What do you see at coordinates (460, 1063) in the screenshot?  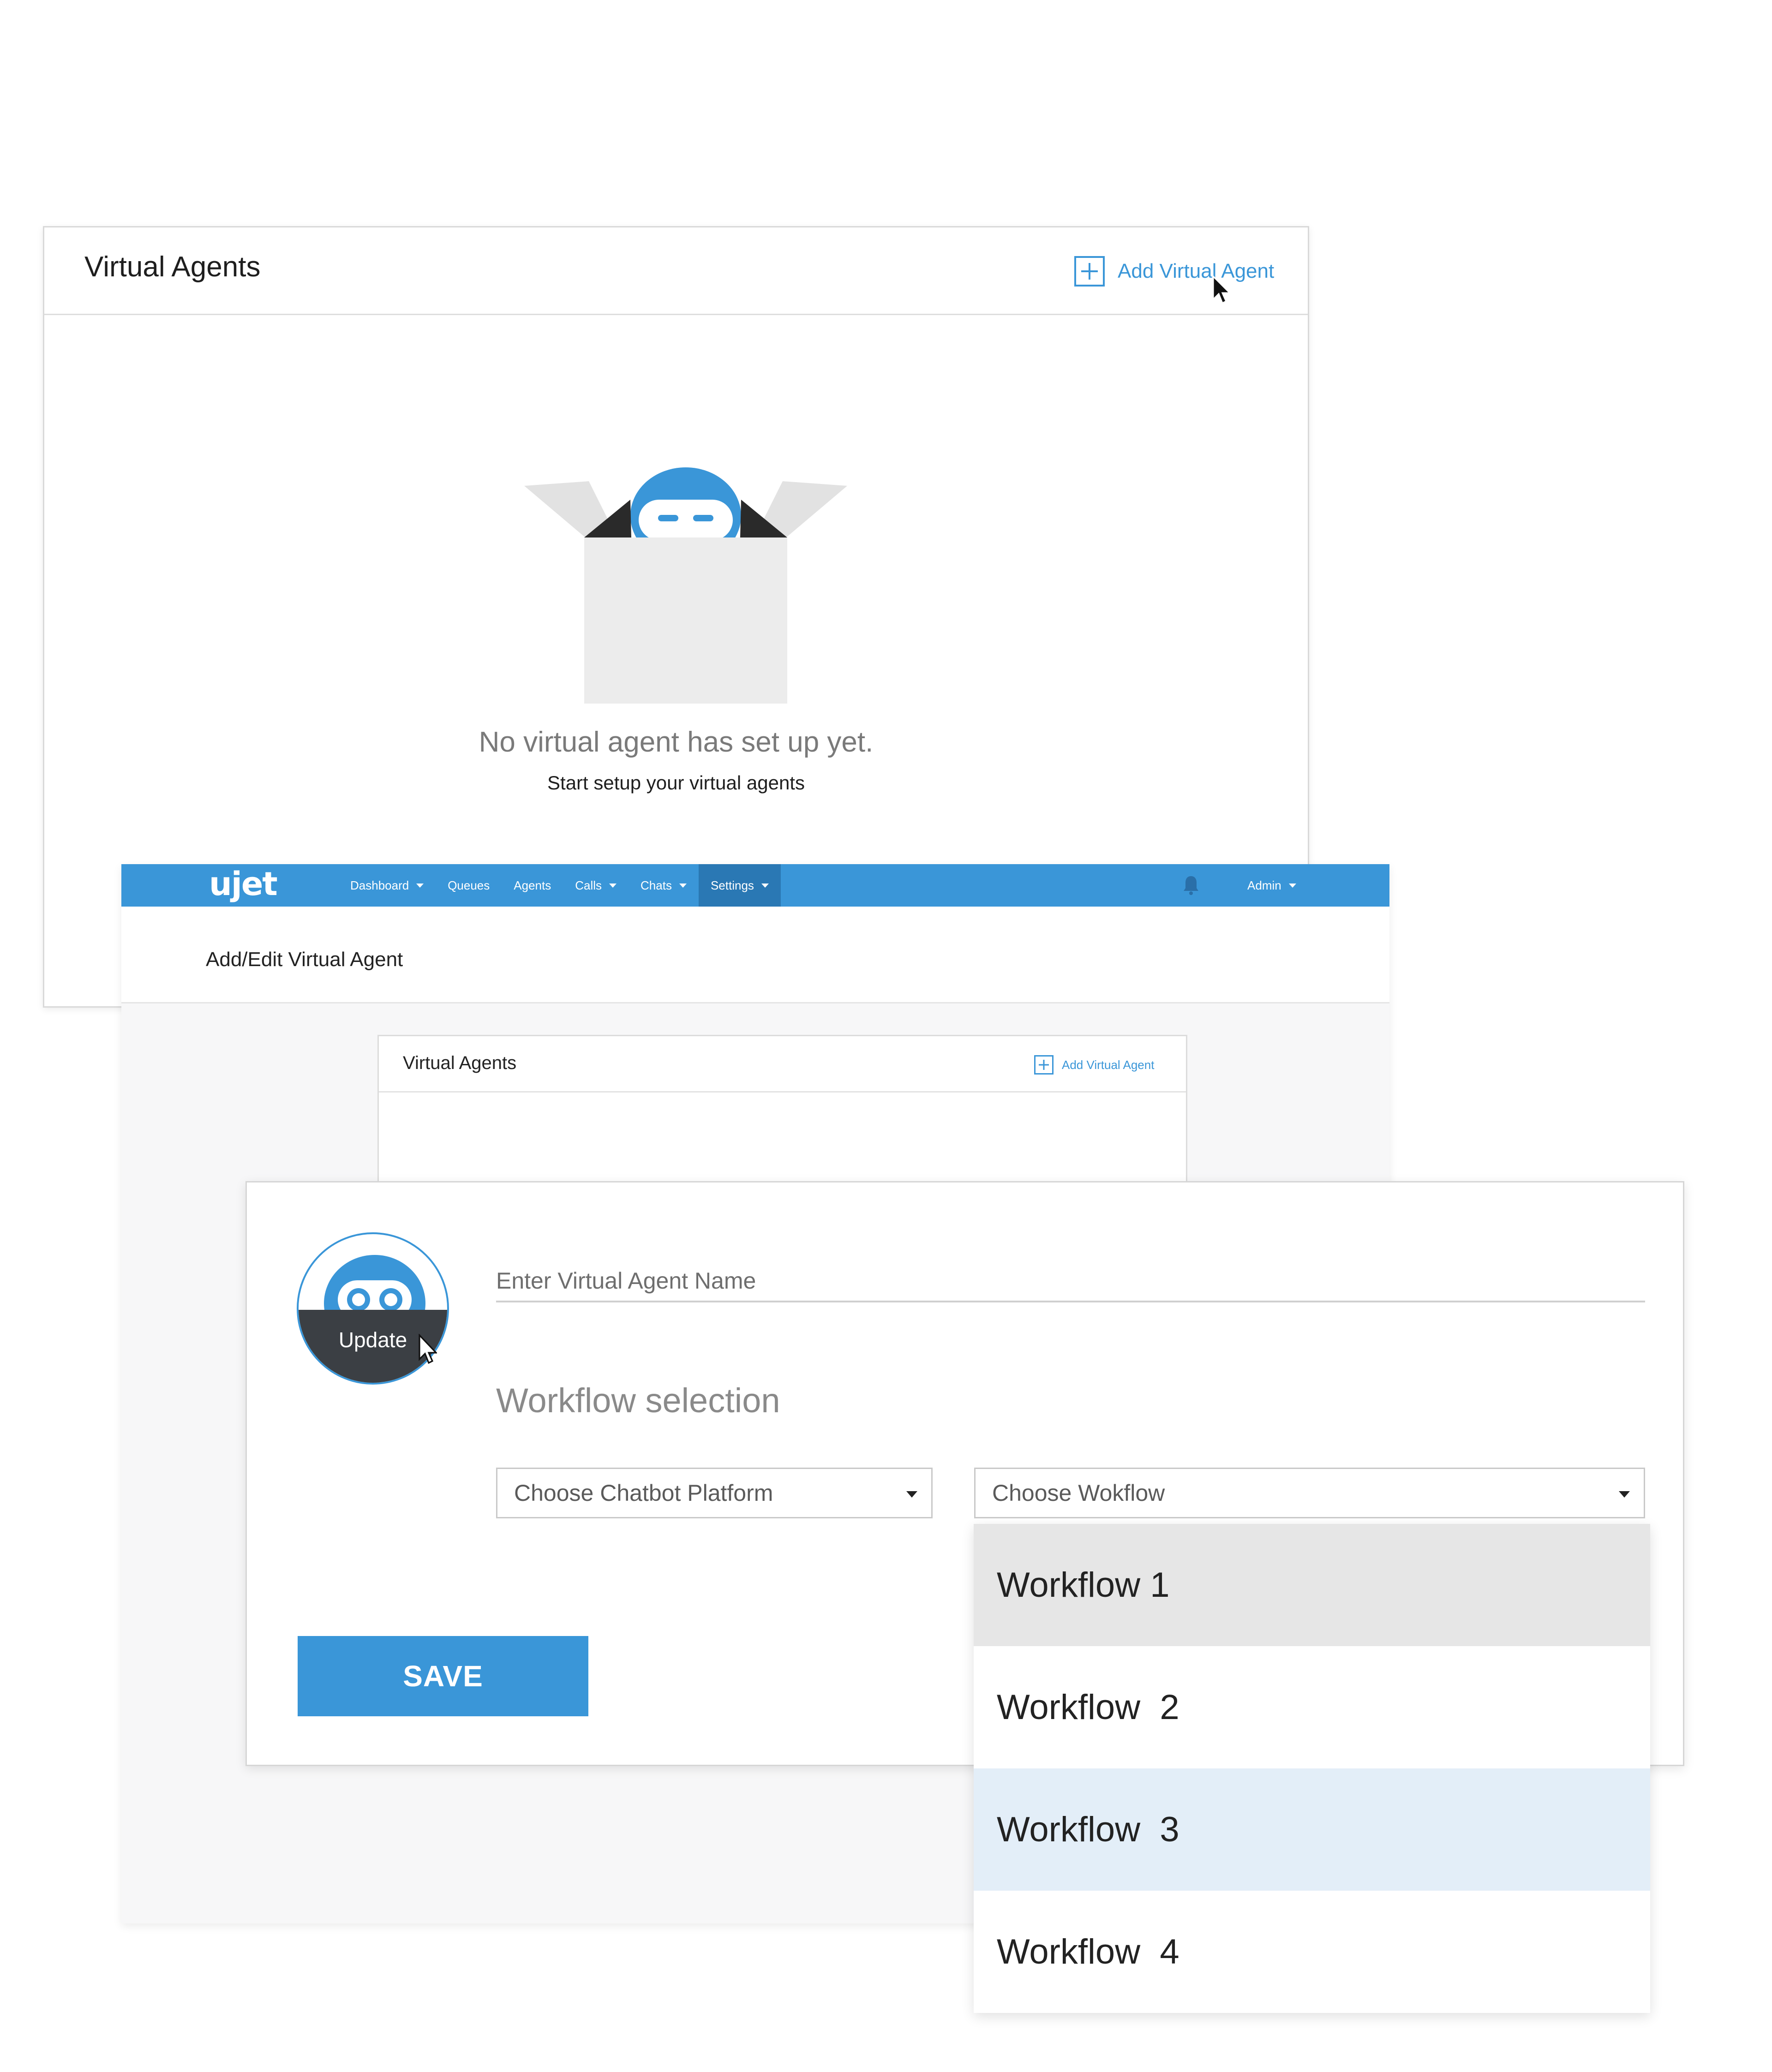 I see `card-title: Virtual Agents` at bounding box center [460, 1063].